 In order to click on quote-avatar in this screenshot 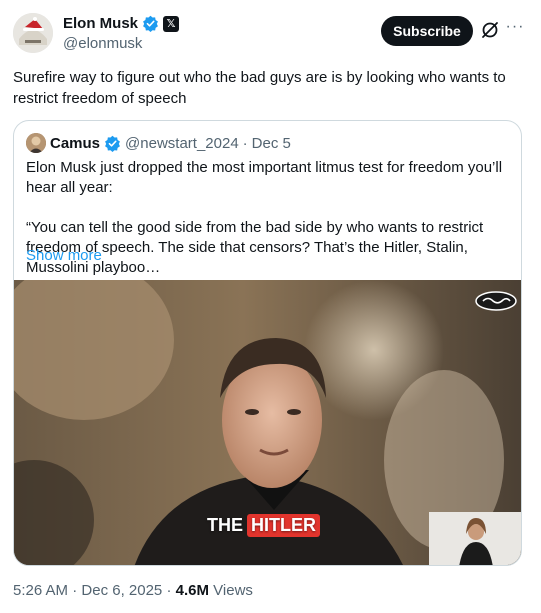, I will do `click(36, 143)`.